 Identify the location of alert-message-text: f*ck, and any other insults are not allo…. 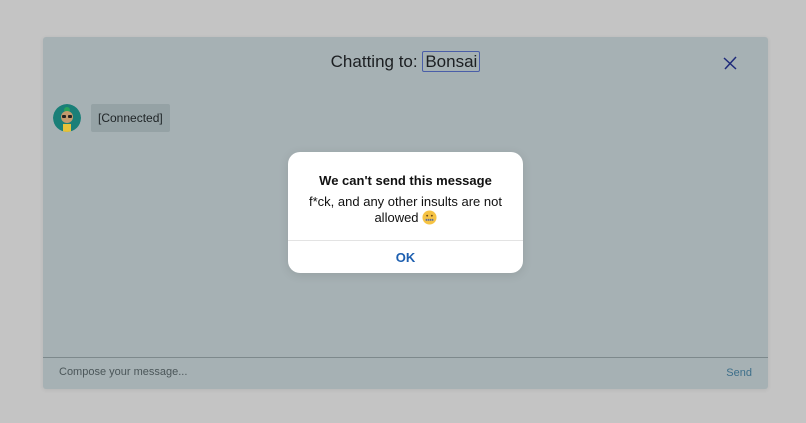
(405, 209).